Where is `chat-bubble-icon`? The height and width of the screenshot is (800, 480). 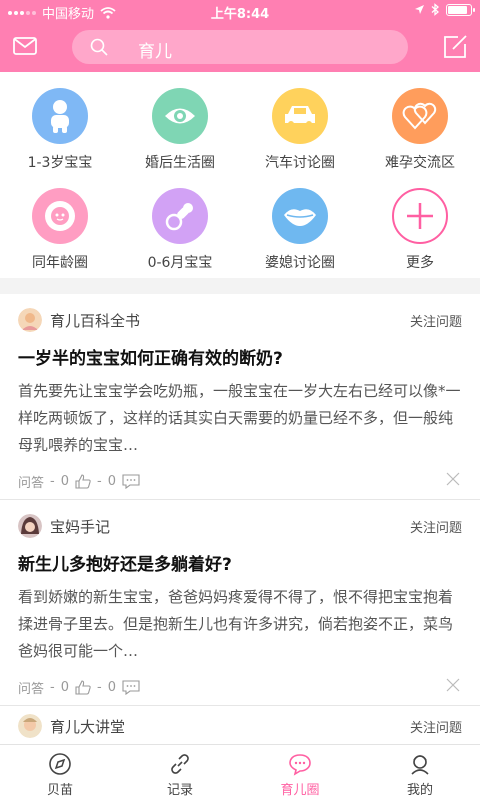 chat-bubble-icon is located at coordinates (300, 765).